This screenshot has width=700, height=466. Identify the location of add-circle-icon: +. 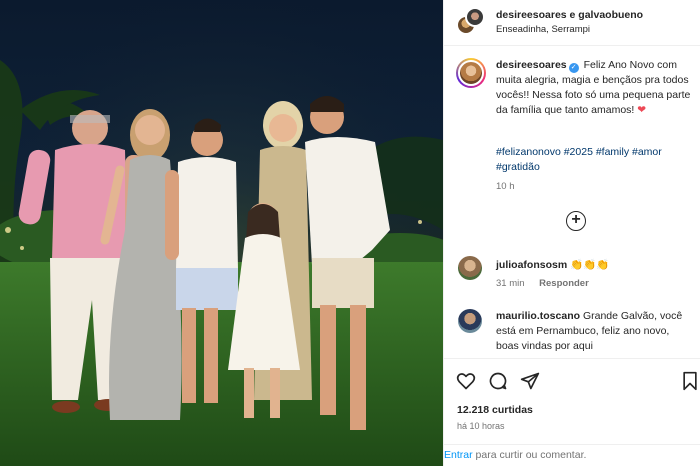
(576, 221).